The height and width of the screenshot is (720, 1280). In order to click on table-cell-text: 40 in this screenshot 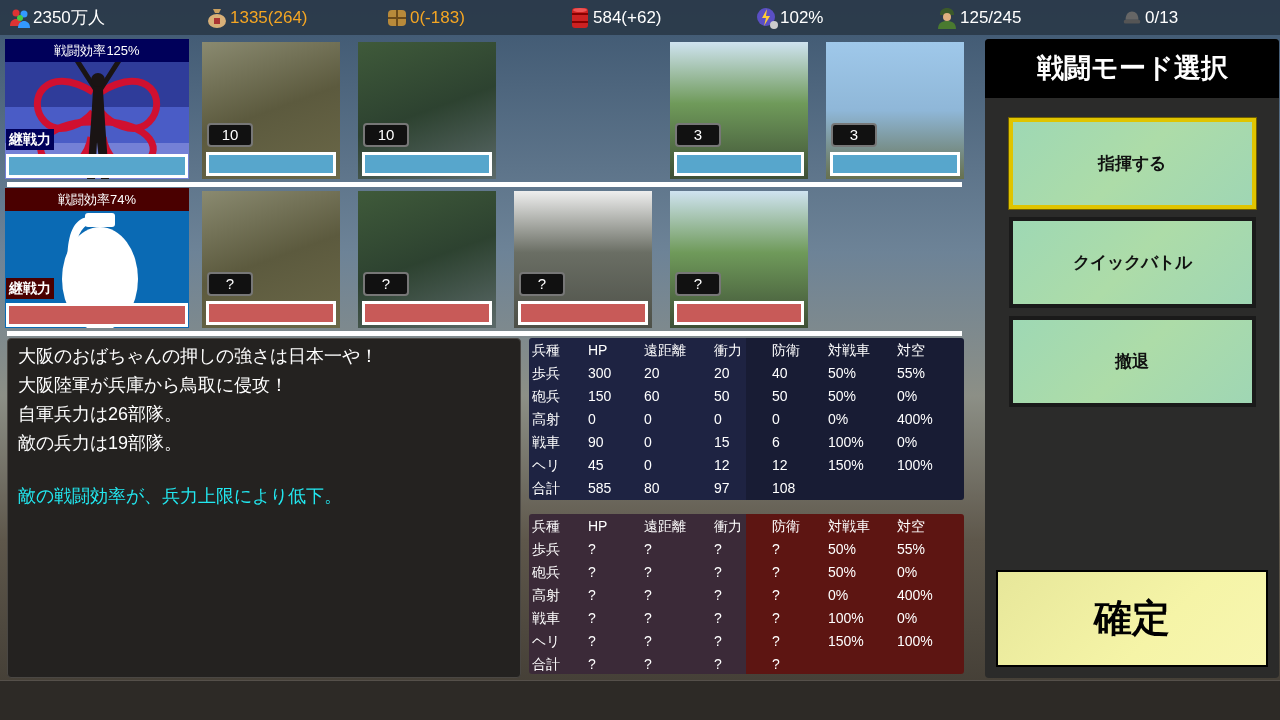, I will do `click(780, 373)`.